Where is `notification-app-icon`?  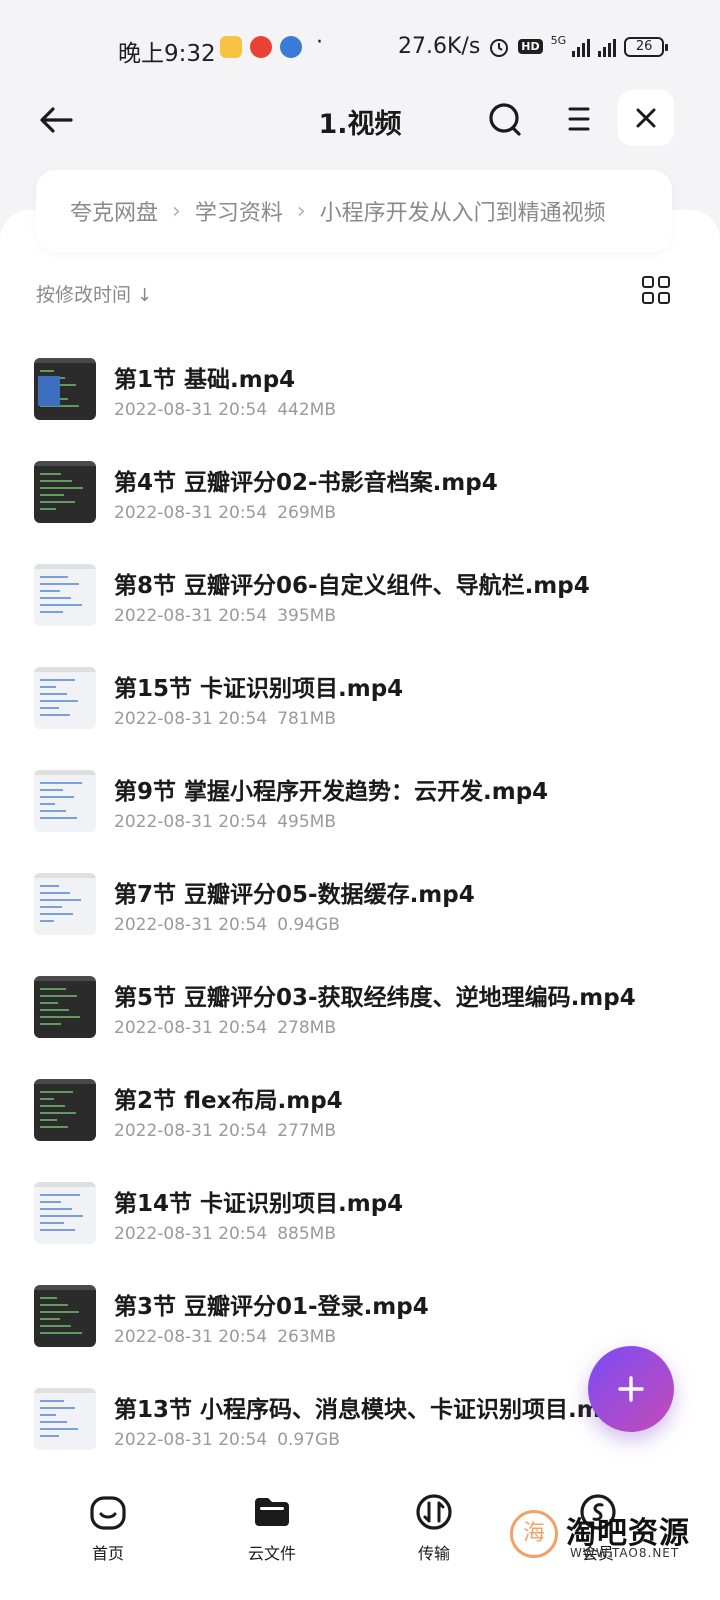 notification-app-icon is located at coordinates (231, 47).